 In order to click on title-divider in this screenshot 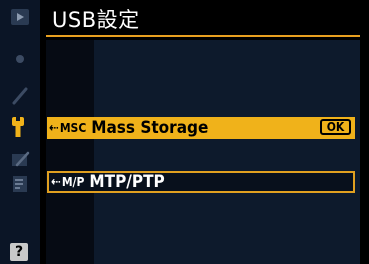, I will do `click(203, 36)`.